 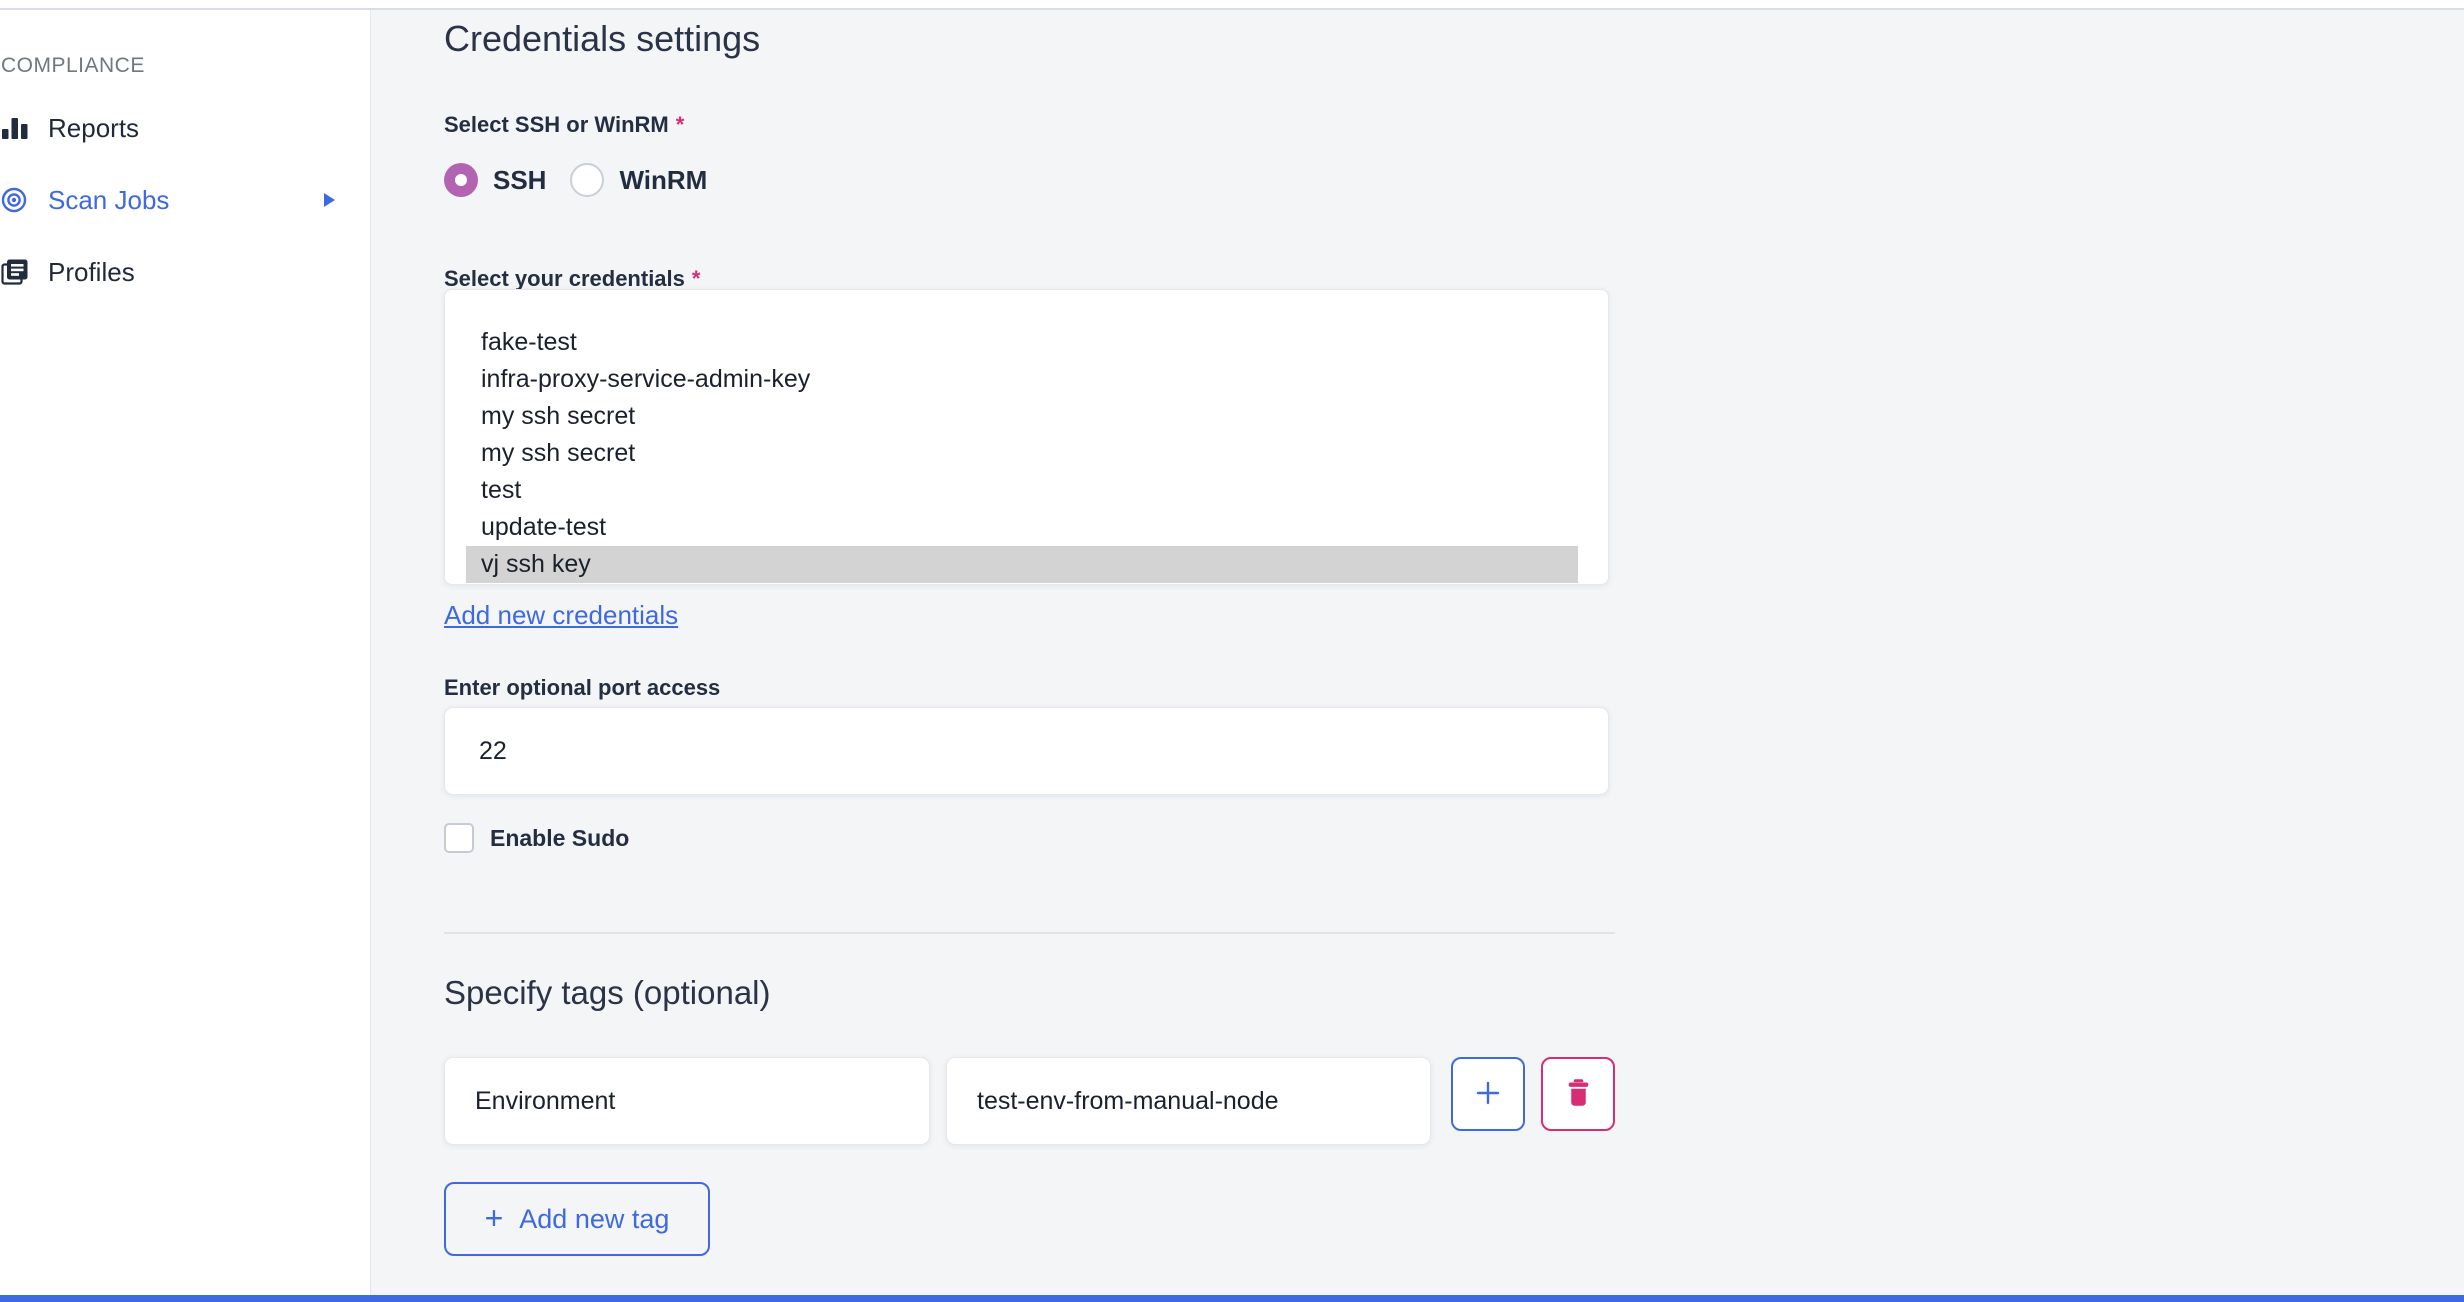 What do you see at coordinates (561, 615) in the screenshot?
I see `add-new-credentials-link: Add new credentials` at bounding box center [561, 615].